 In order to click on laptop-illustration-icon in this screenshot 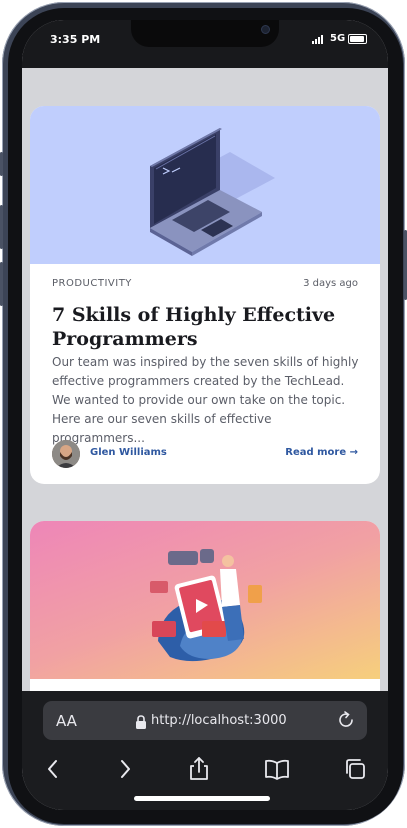, I will do `click(212, 192)`.